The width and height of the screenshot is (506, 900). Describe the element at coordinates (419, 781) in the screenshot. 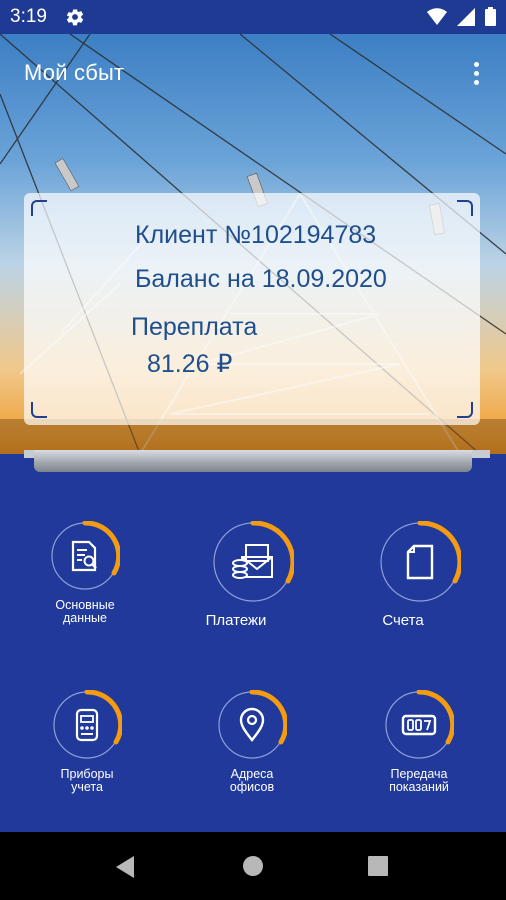

I see `readings-label: Передача показаний` at that location.